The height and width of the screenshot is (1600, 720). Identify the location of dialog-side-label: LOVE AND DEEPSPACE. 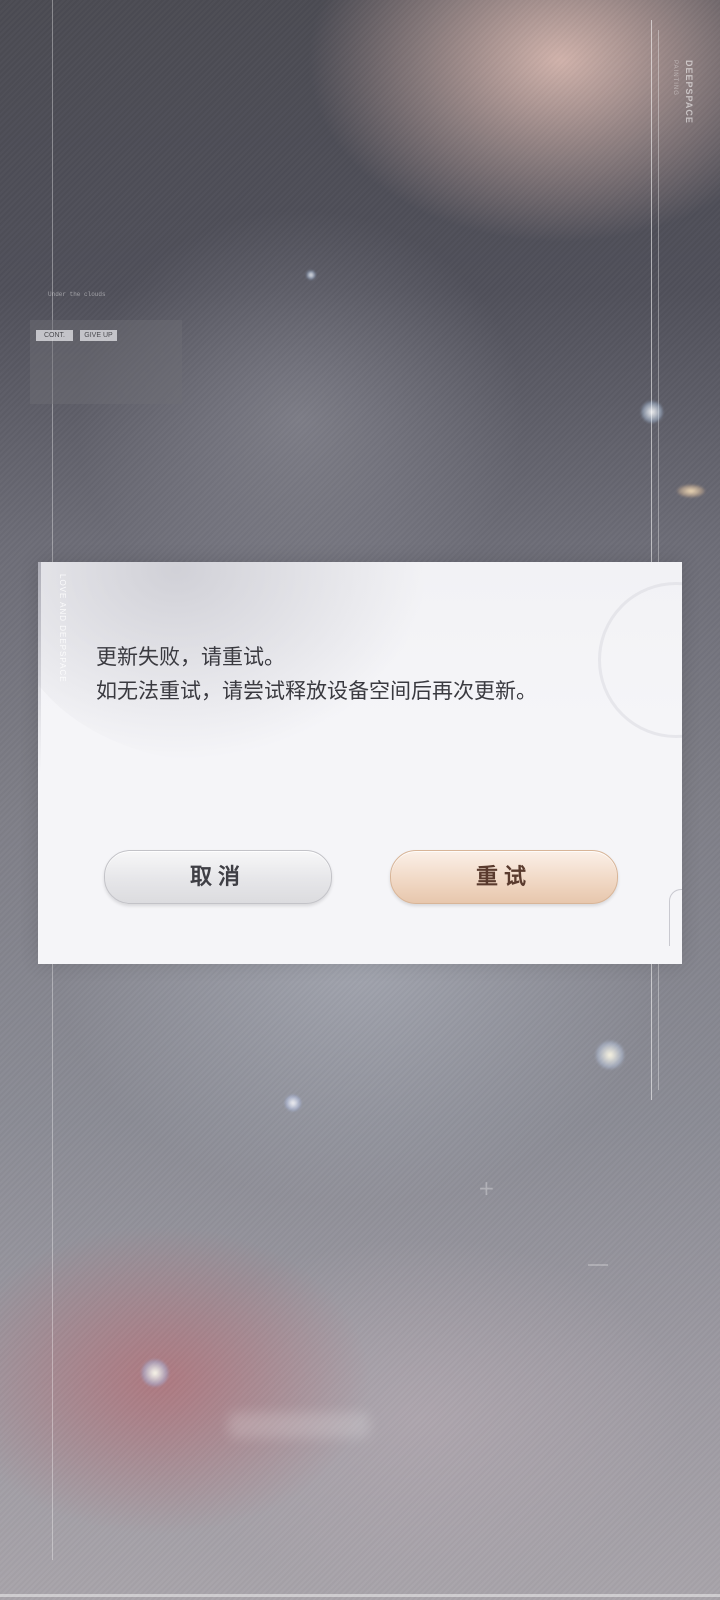
(62, 628).